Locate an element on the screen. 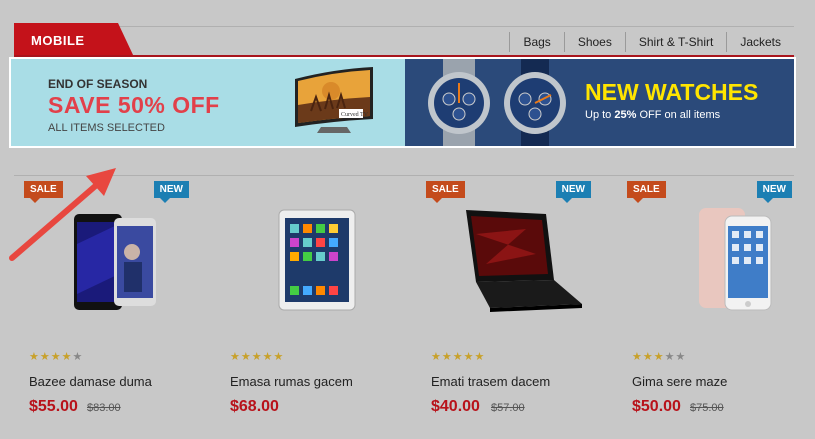 The height and width of the screenshot is (439, 815). product-old-price: $83.00 is located at coordinates (104, 408).